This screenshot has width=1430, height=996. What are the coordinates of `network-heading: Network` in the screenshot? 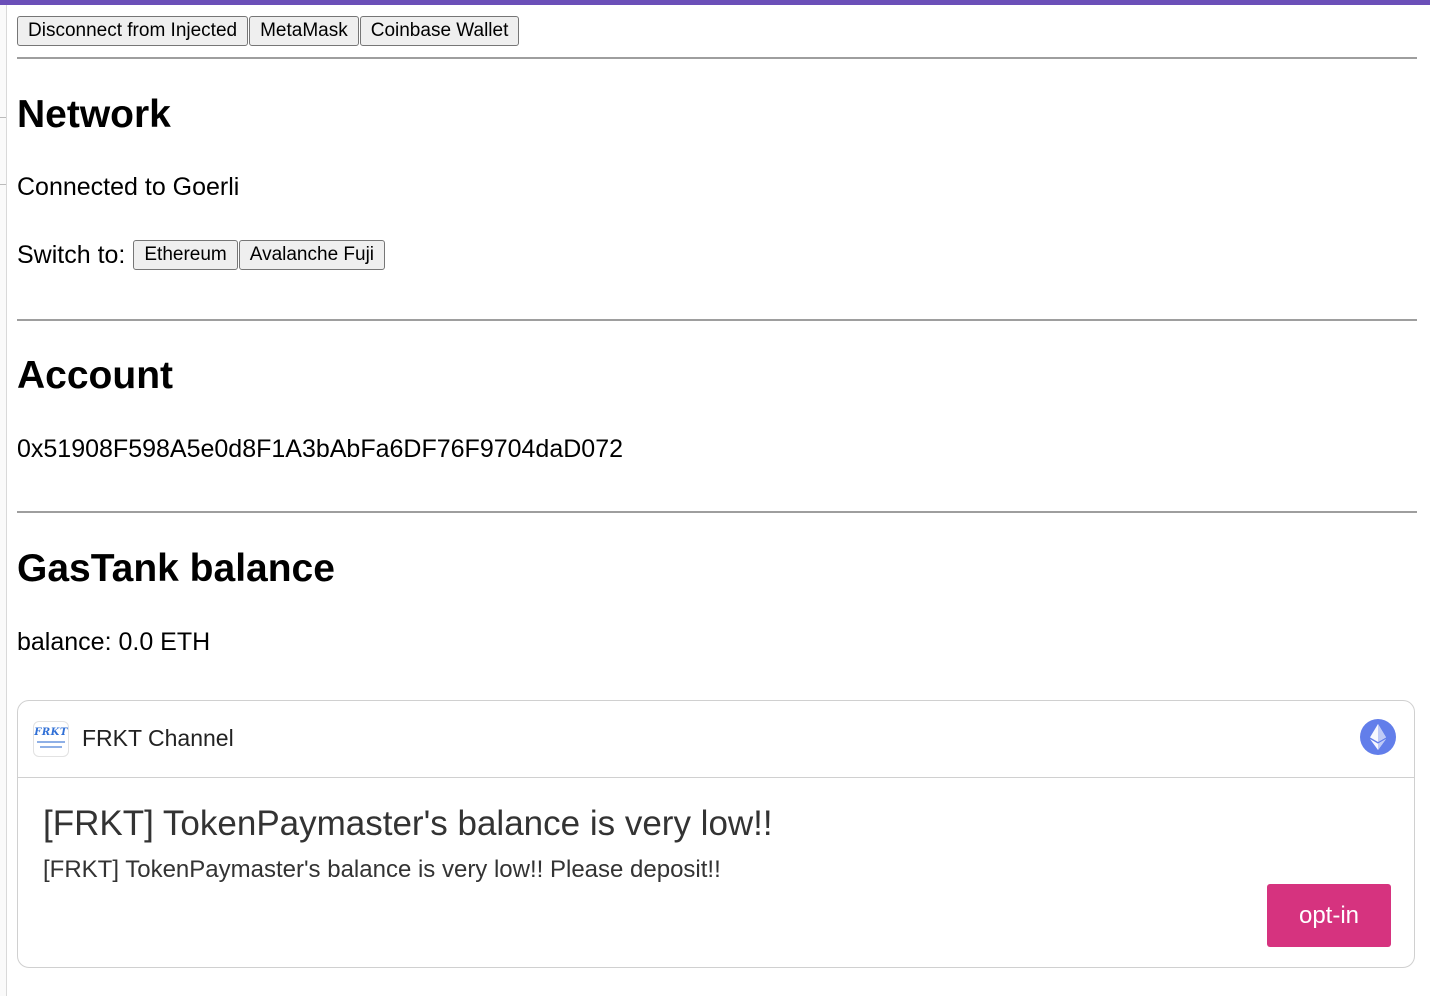 It's located at (94, 114).